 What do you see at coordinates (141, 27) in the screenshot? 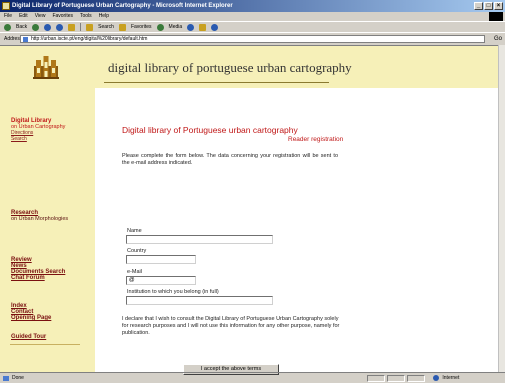
I see `favorites-button: Favorites` at bounding box center [141, 27].